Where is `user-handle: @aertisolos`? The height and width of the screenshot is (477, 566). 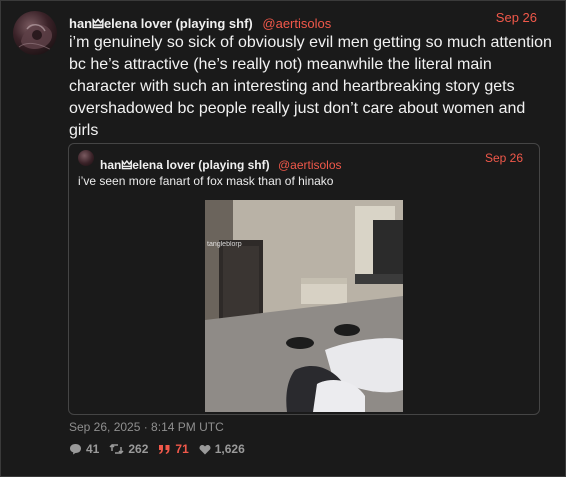 user-handle: @aertisolos is located at coordinates (296, 23).